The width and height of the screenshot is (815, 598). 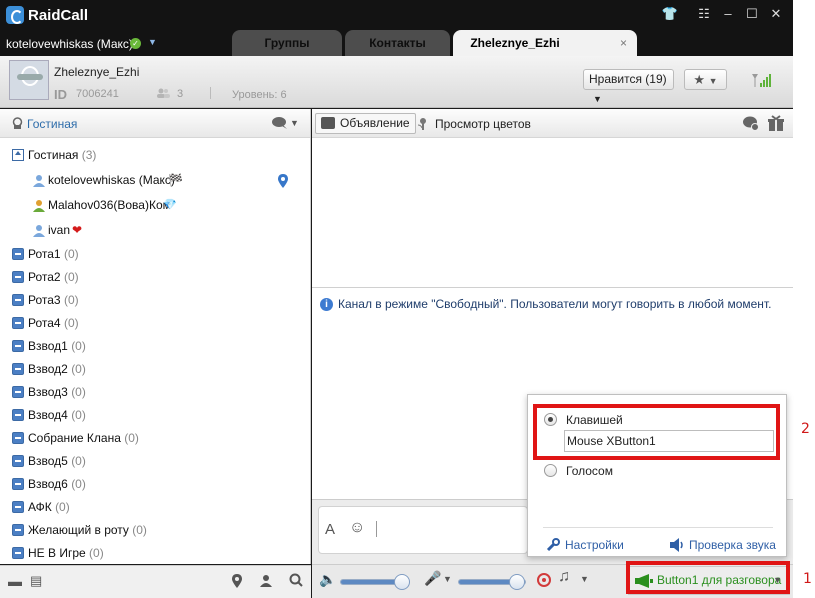 I want to click on channel-item: Взвод1 (0), so click(x=155, y=346).